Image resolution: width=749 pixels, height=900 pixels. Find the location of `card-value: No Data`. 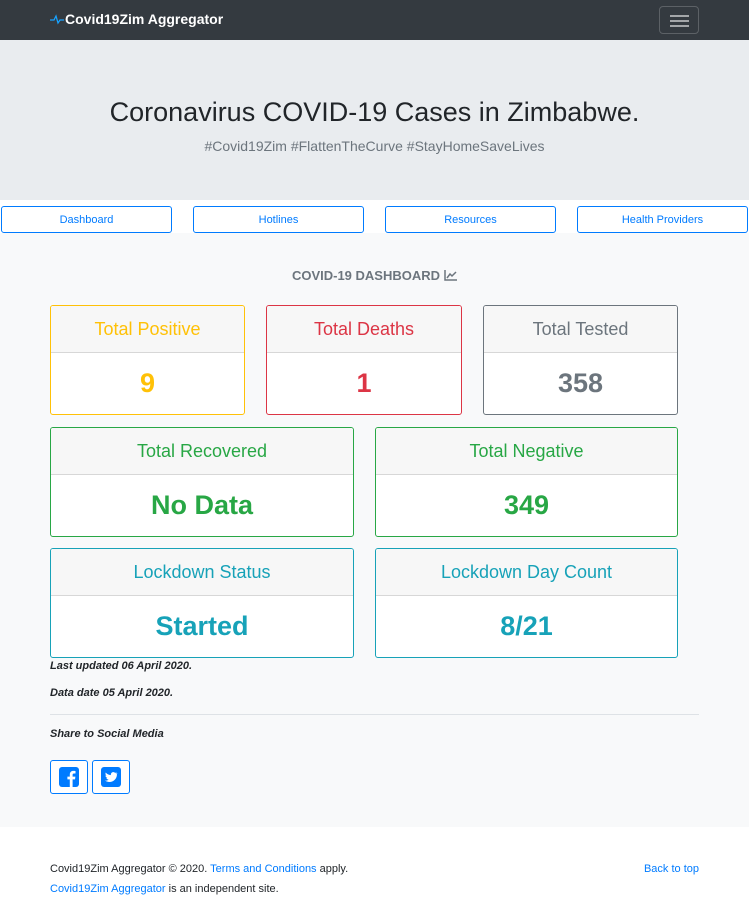

card-value: No Data is located at coordinates (201, 505).